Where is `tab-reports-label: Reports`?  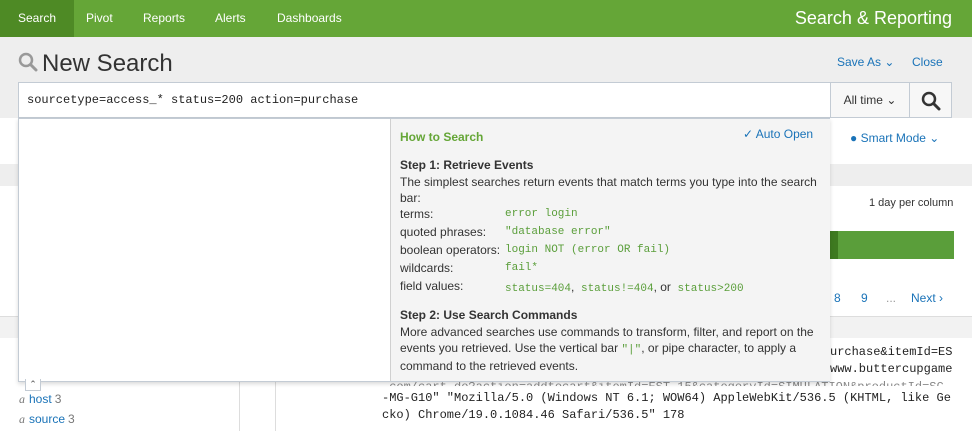
tab-reports-label: Reports is located at coordinates (164, 18).